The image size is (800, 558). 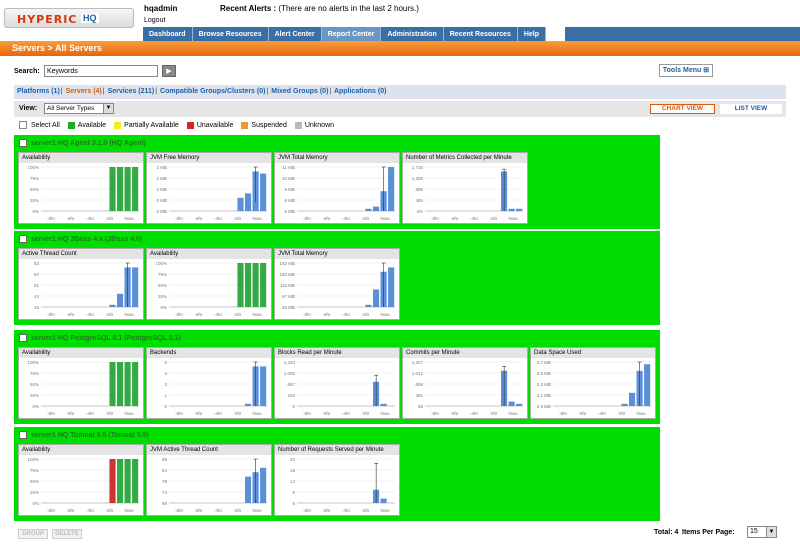 I want to click on legend-swatch-partial, so click(x=118, y=125).